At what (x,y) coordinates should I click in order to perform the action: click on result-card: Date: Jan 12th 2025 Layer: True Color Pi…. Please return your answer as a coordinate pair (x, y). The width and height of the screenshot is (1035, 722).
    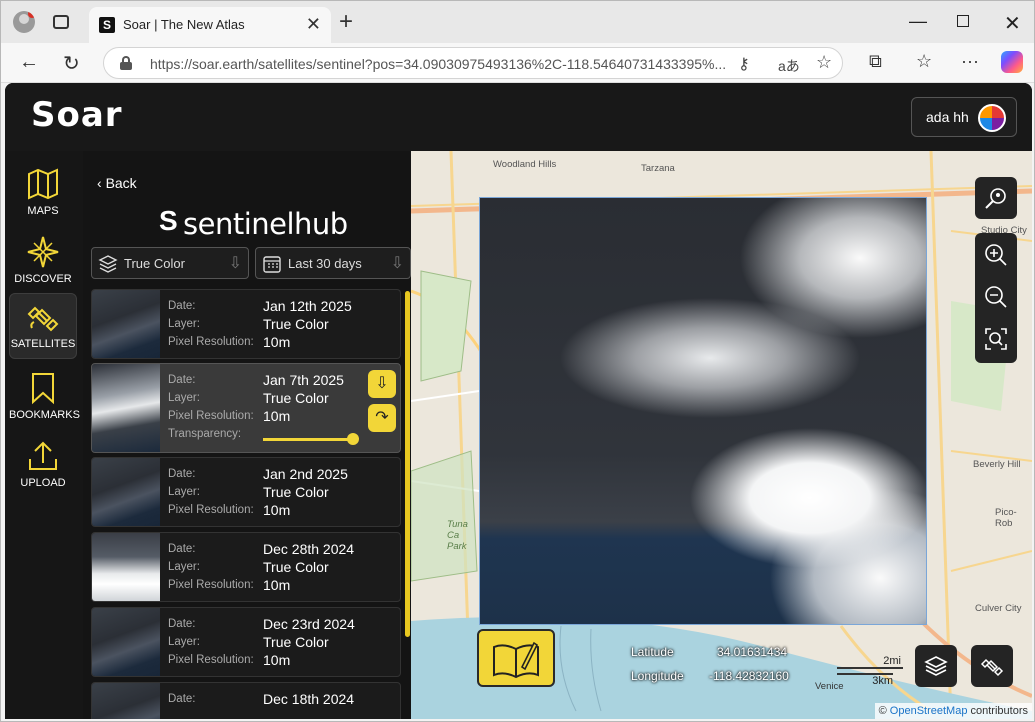
    Looking at the image, I should click on (246, 324).